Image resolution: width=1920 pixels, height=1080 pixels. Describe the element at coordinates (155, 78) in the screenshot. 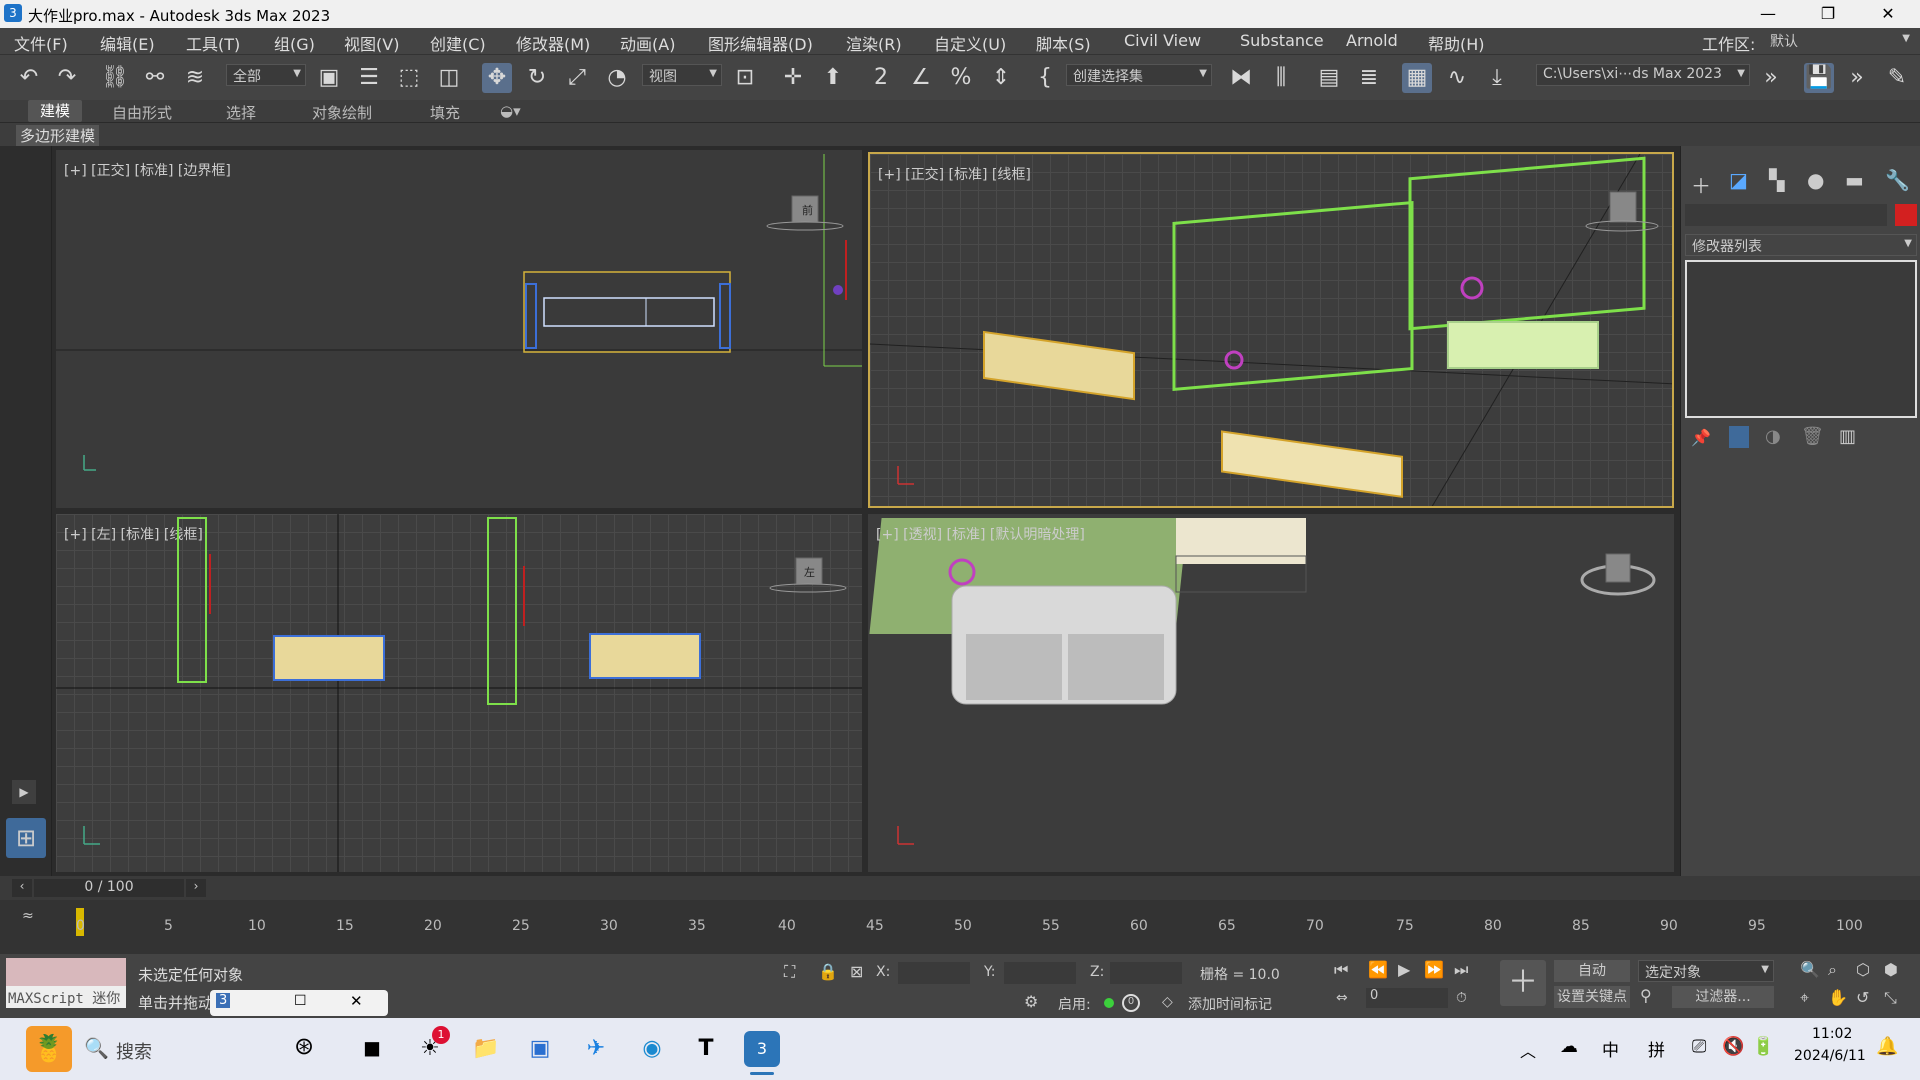

I see `unlink-icon: ⚯` at that location.